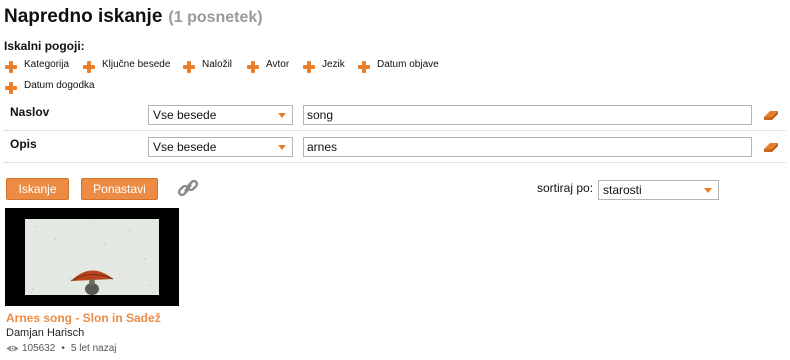 The height and width of the screenshot is (360, 790). Describe the element at coordinates (119, 189) in the screenshot. I see `reset-button: Ponastavi` at that location.